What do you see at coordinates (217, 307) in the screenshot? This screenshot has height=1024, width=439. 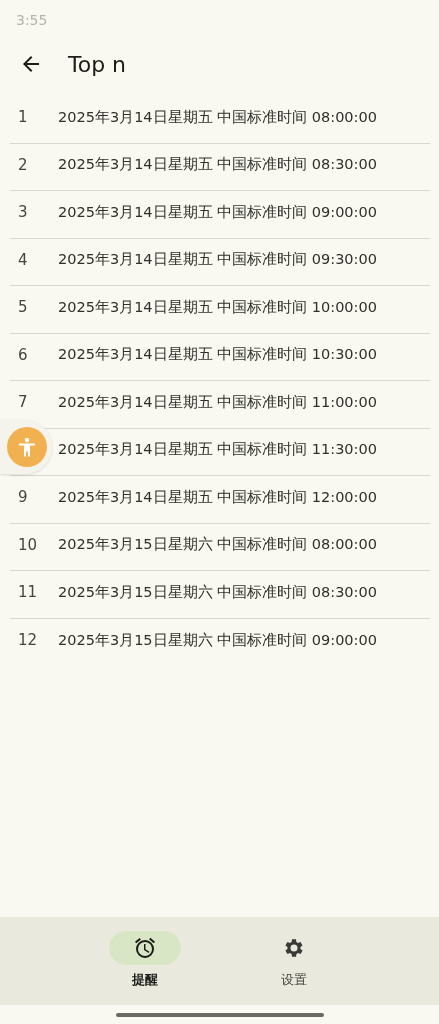 I see `date-time-text: 2025年3月14日星期五 中国标准时间 10:00:00` at bounding box center [217, 307].